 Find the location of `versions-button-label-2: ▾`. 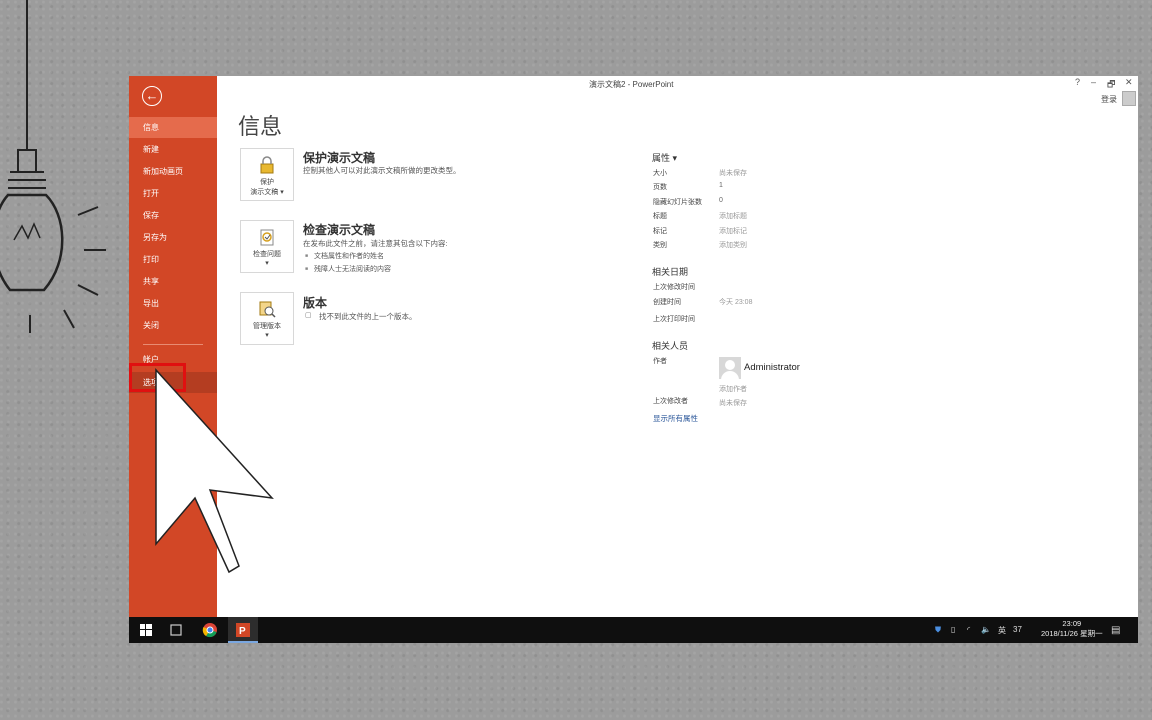

versions-button-label-2: ▾ is located at coordinates (267, 335).